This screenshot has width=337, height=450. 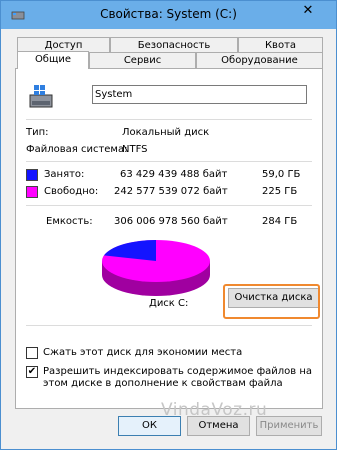 I want to click on used-size: 59,0 ГБ, so click(x=281, y=174).